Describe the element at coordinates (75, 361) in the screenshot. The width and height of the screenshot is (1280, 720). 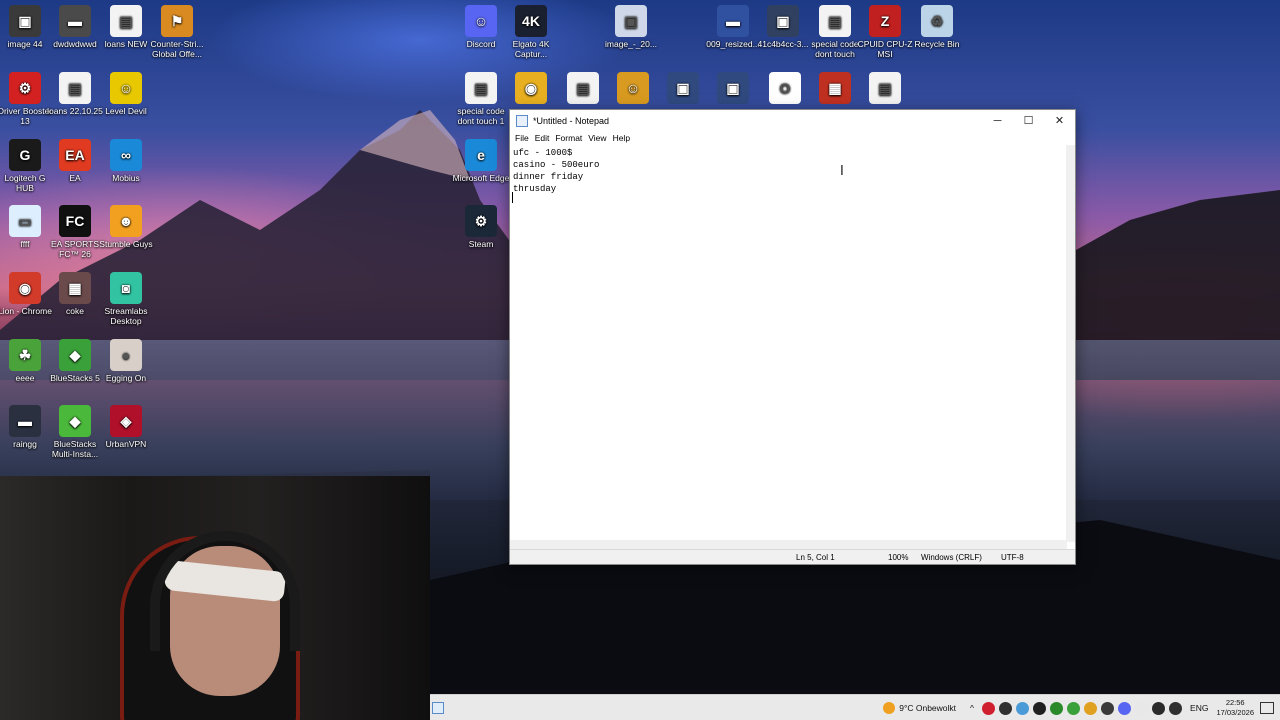
I see `desktop-icon: ◆ BlueStacks 5` at that location.